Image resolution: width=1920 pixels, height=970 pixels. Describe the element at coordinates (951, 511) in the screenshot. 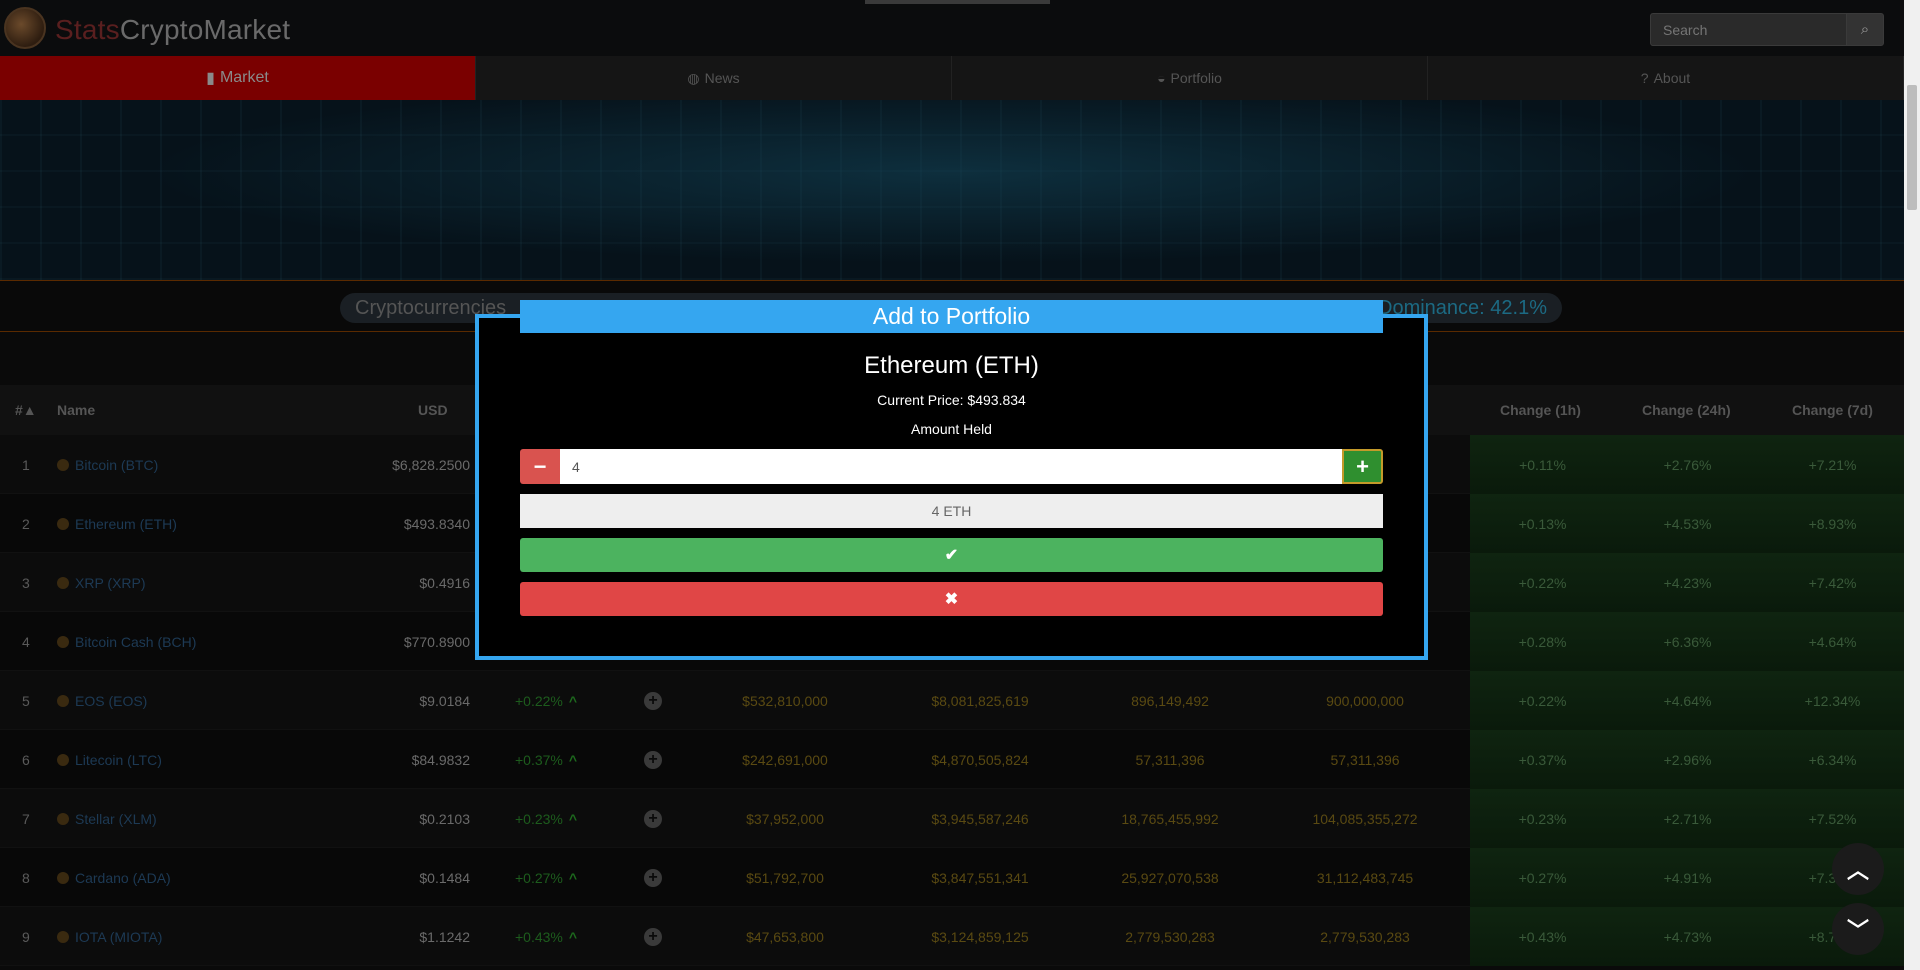

I see `amount-display: 4 ETH` at that location.